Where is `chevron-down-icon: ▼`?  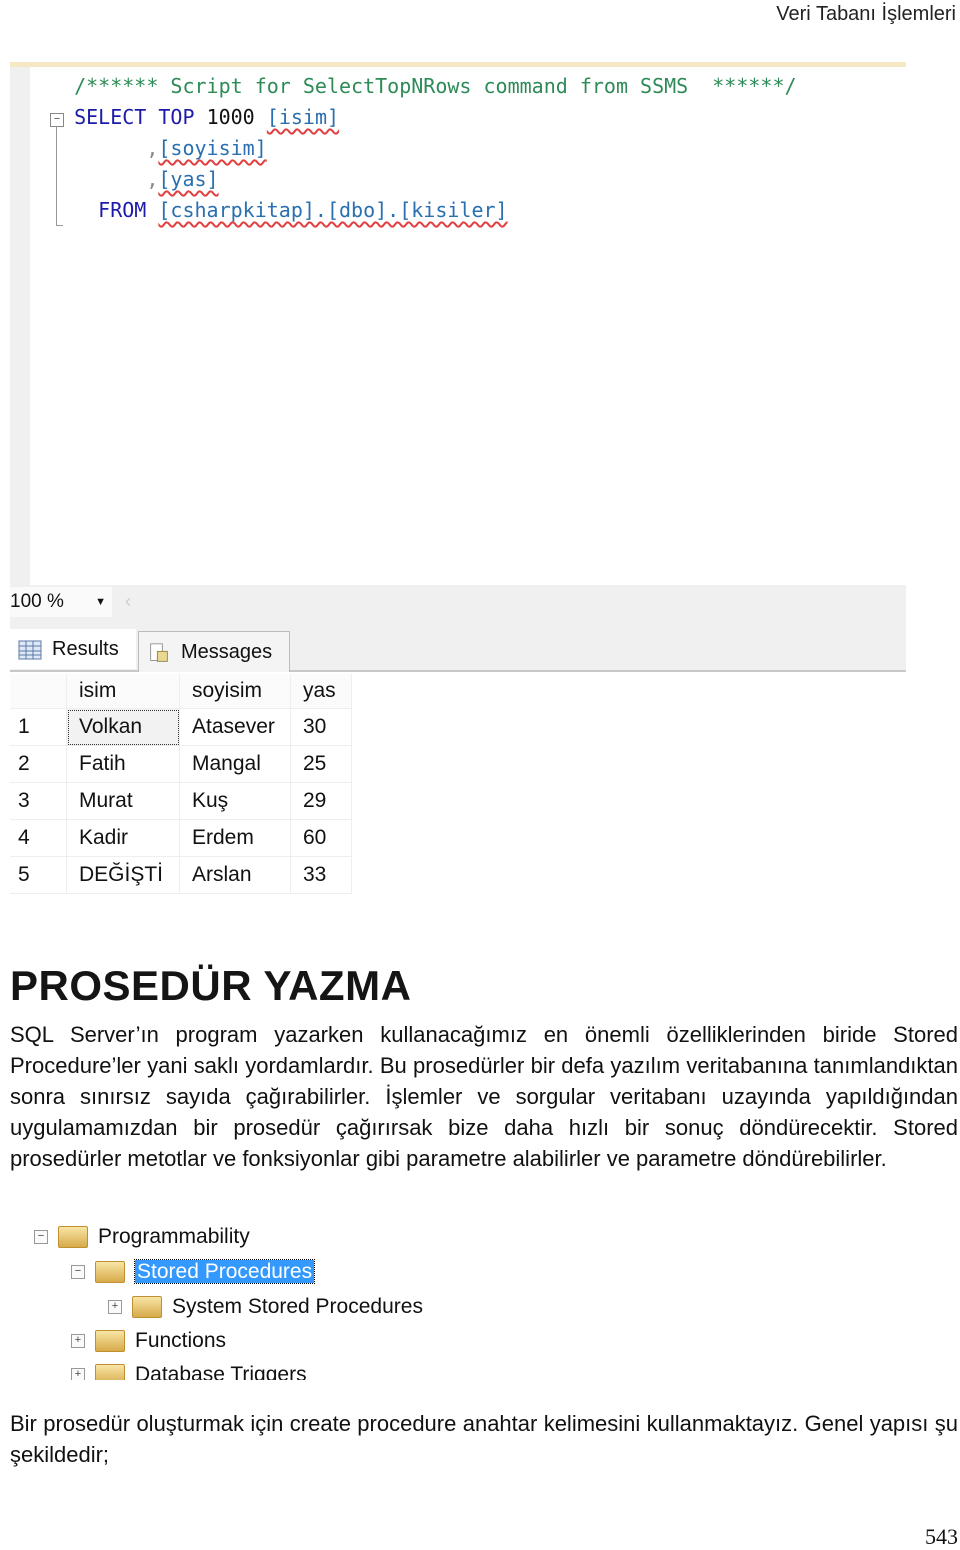
chevron-down-icon: ▼ is located at coordinates (100, 602).